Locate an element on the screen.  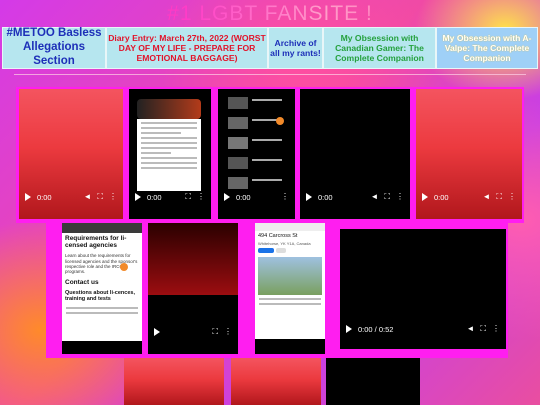
video-player: 0:00 ⛶ ⋮ is located at coordinates (170, 154).